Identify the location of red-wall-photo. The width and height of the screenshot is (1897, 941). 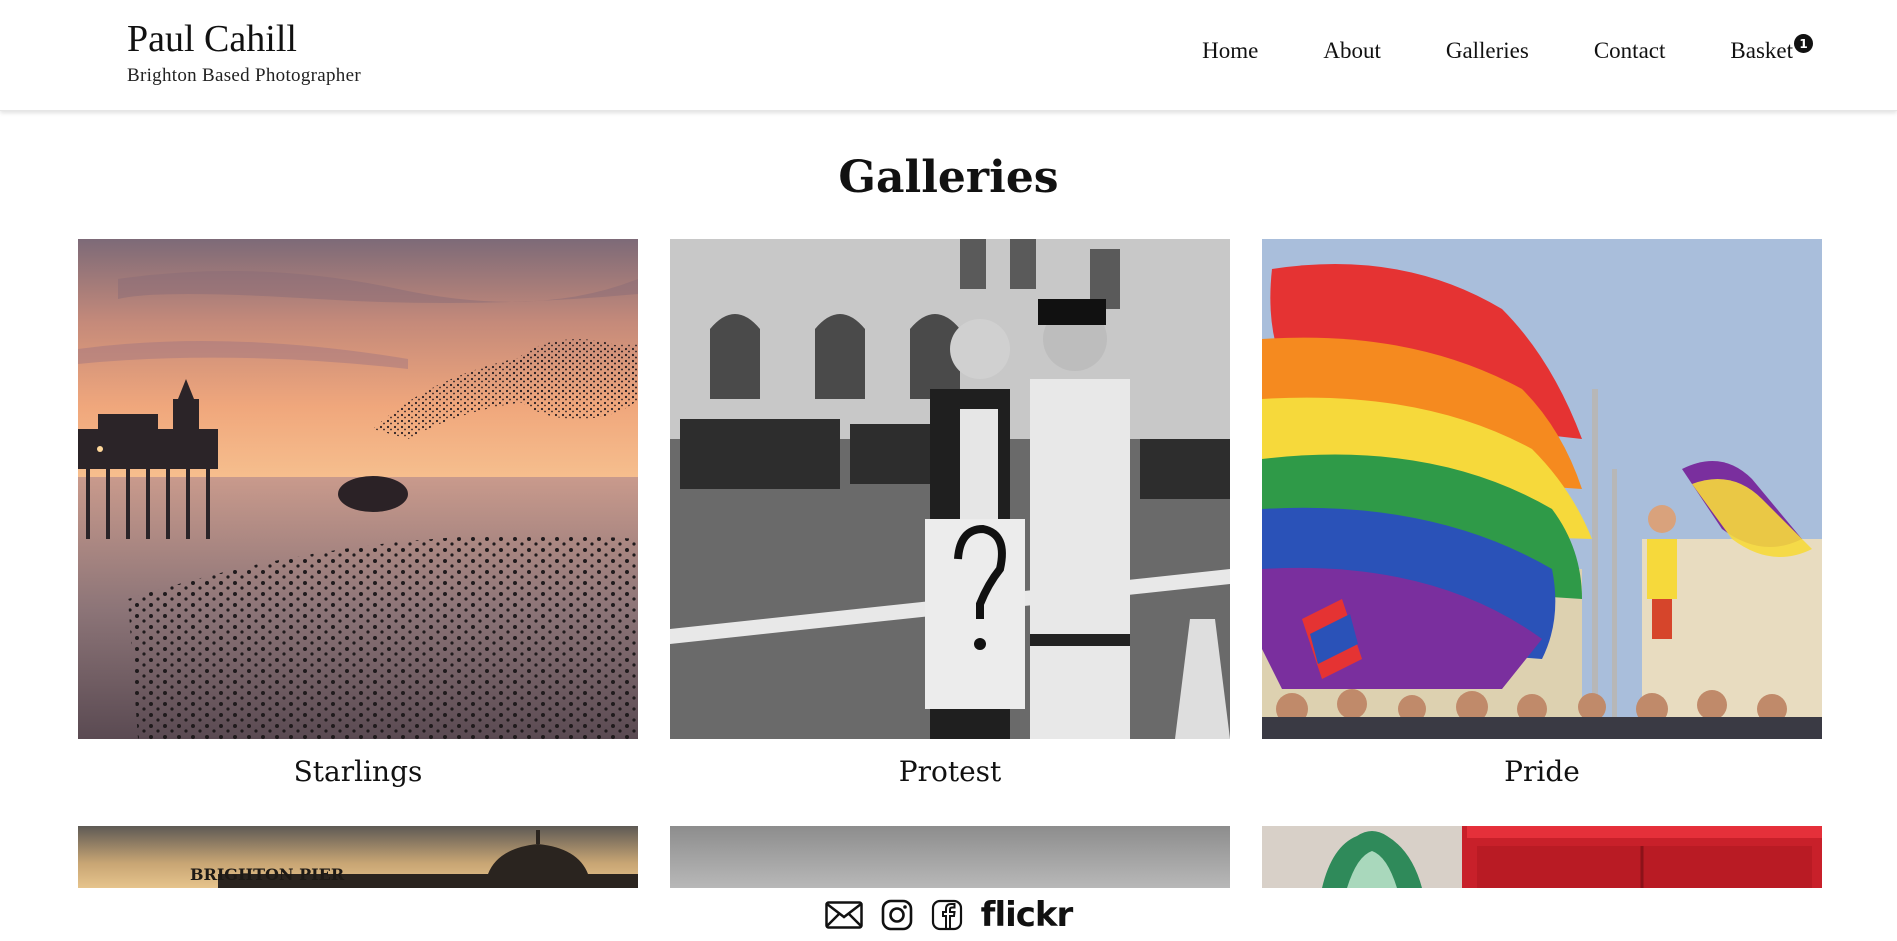
(1542, 857).